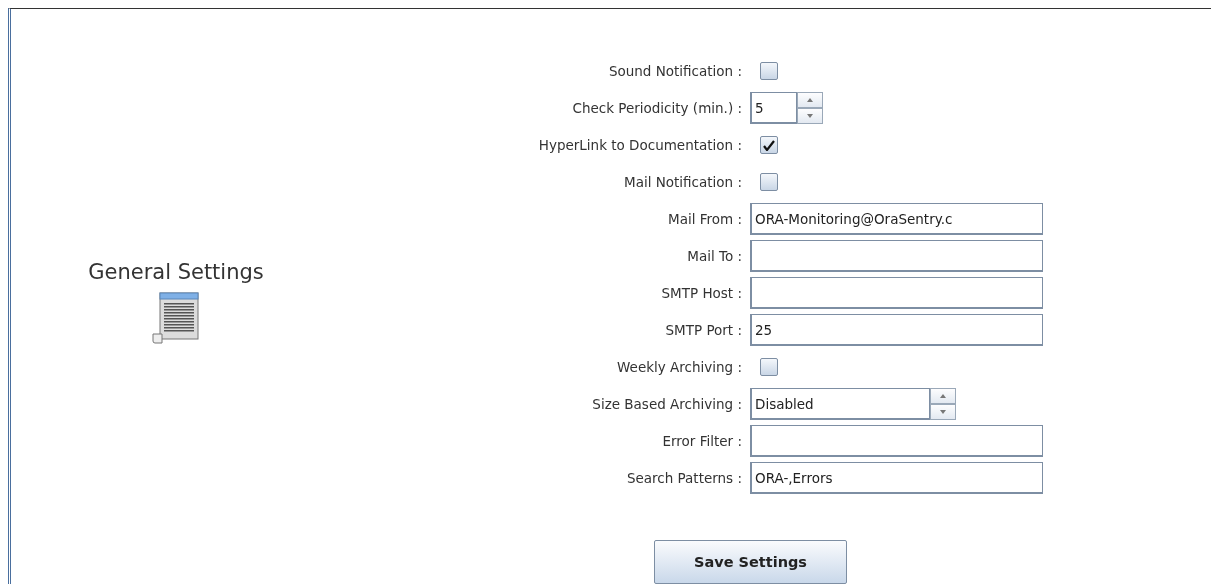  What do you see at coordinates (703, 330) in the screenshot?
I see `field-label: SMTP Port :` at bounding box center [703, 330].